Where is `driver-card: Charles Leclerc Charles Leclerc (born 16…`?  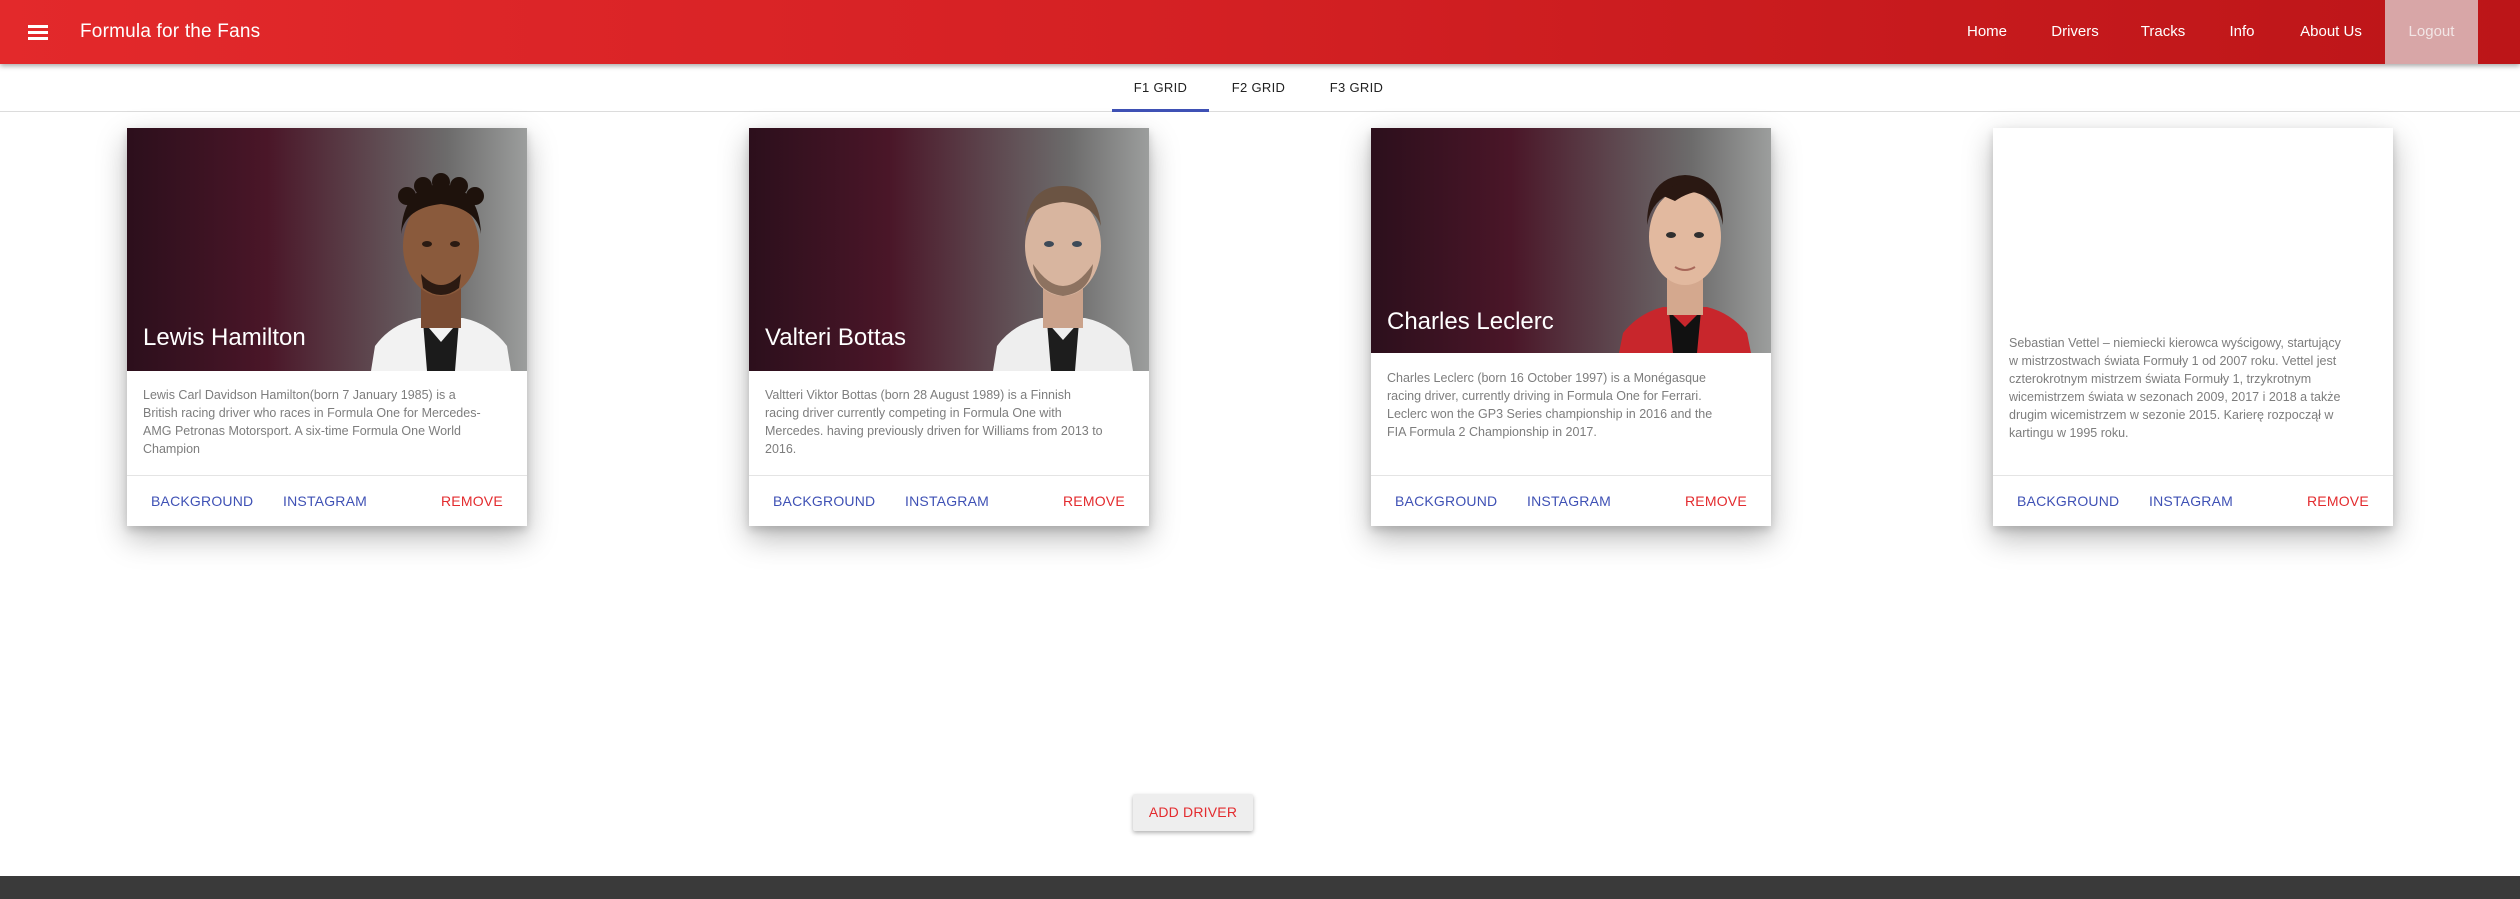 driver-card: Charles Leclerc Charles Leclerc (born 16… is located at coordinates (1571, 327).